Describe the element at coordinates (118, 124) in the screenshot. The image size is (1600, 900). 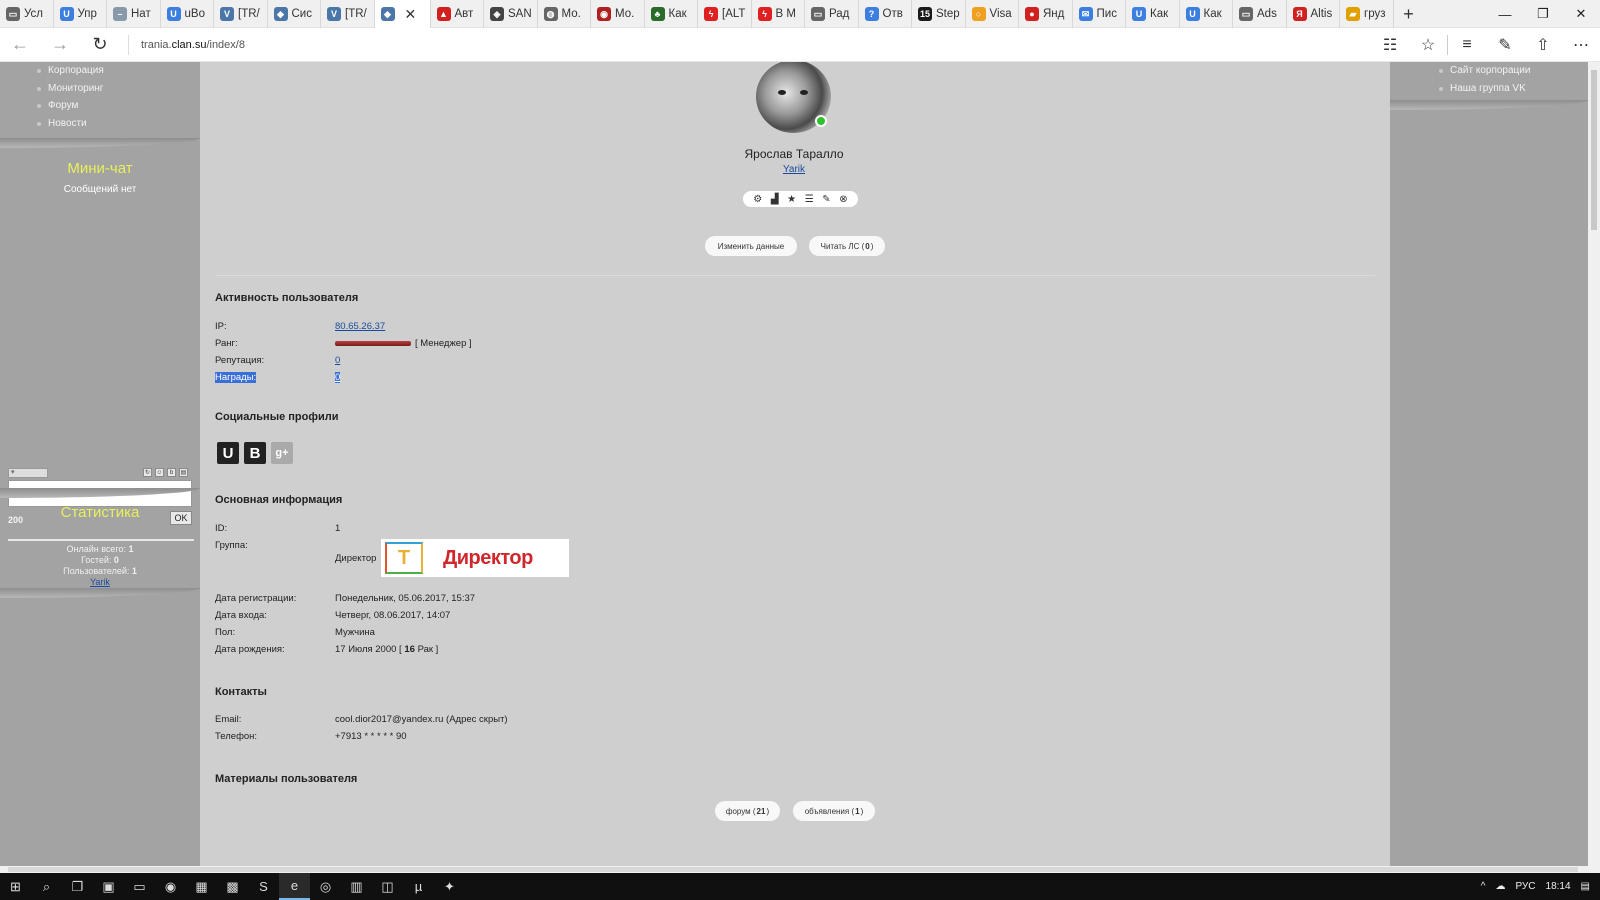
I see `menu-item-news: Новости` at that location.